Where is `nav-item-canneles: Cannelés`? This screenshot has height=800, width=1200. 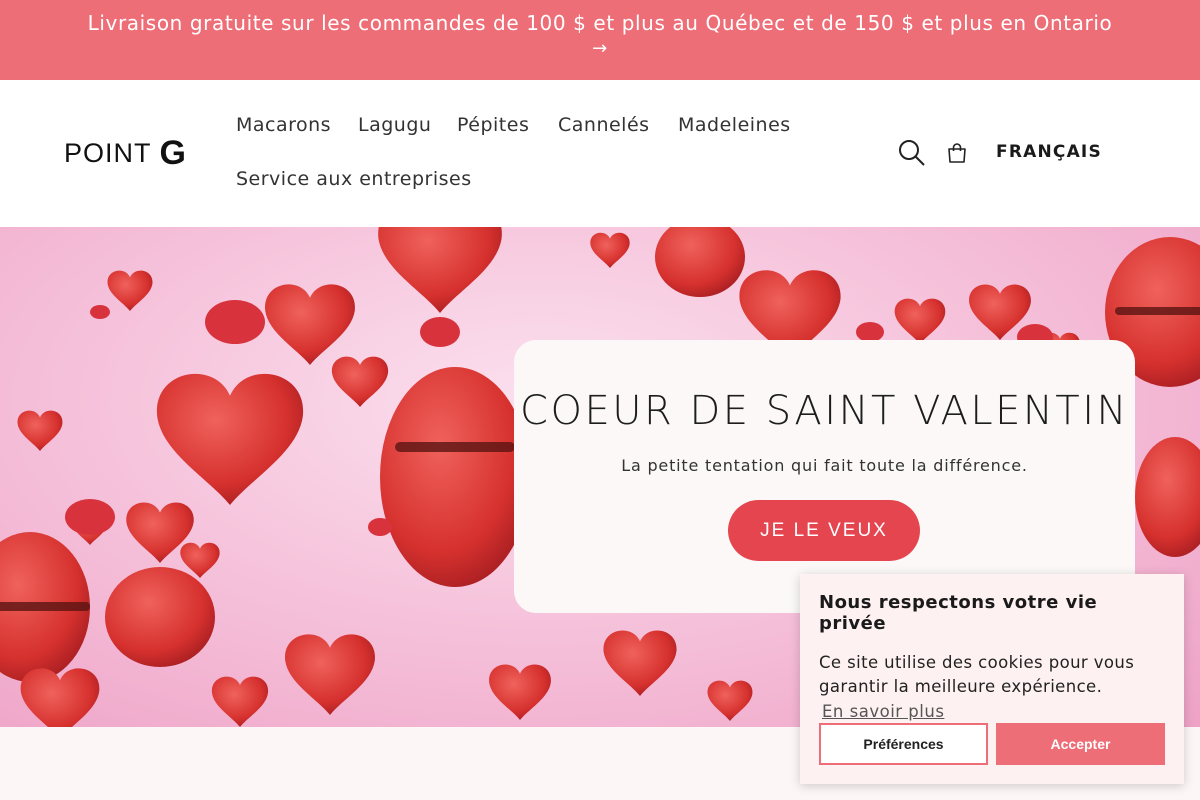 nav-item-canneles: Cannelés is located at coordinates (604, 125).